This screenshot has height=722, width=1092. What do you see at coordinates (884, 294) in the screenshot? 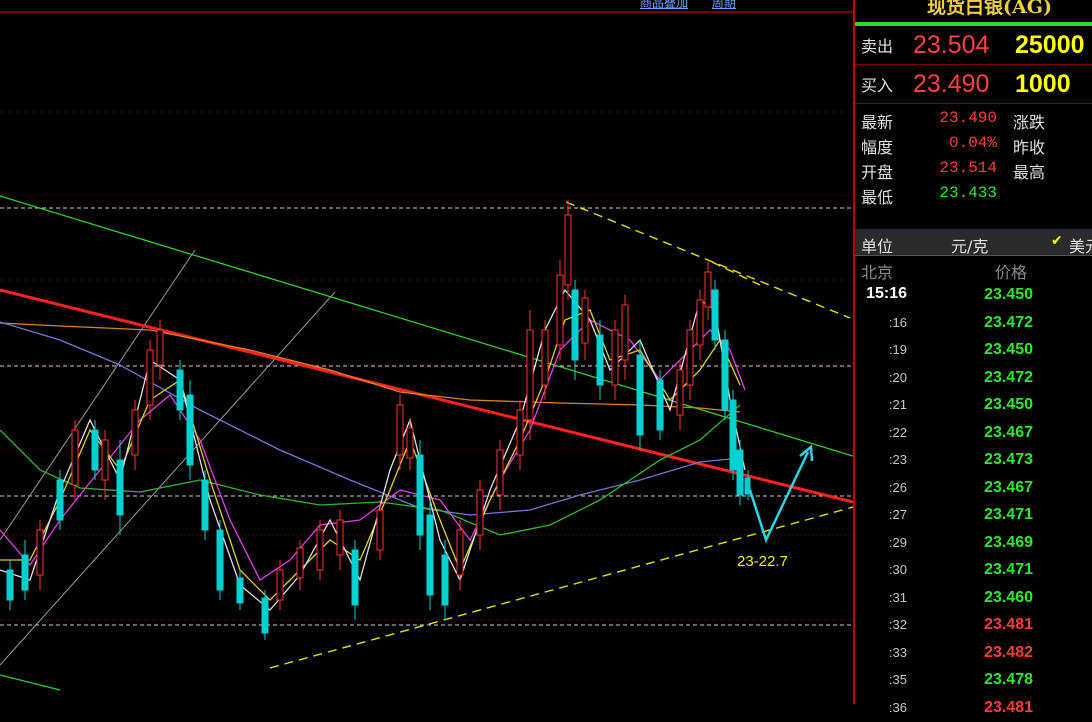
I see `tick-time: 15:16` at bounding box center [884, 294].